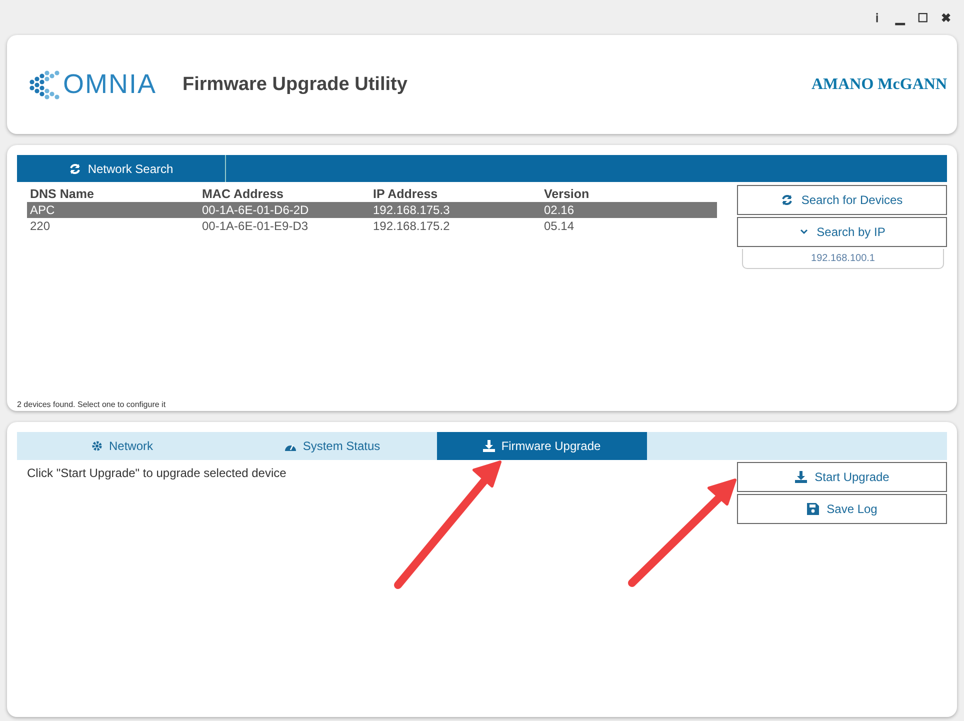 This screenshot has height=721, width=964. I want to click on ip-input-field: 192.168.100.1, so click(843, 259).